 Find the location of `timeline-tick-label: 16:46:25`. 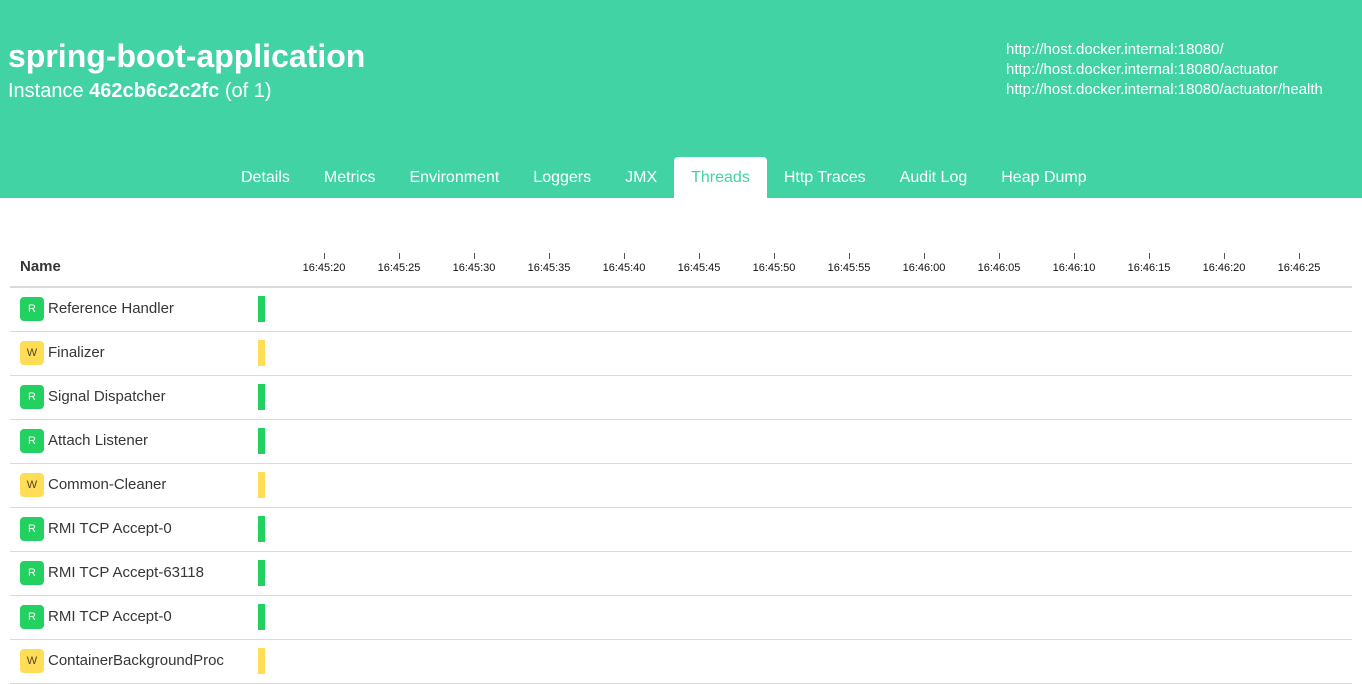

timeline-tick-label: 16:46:25 is located at coordinates (1299, 268).